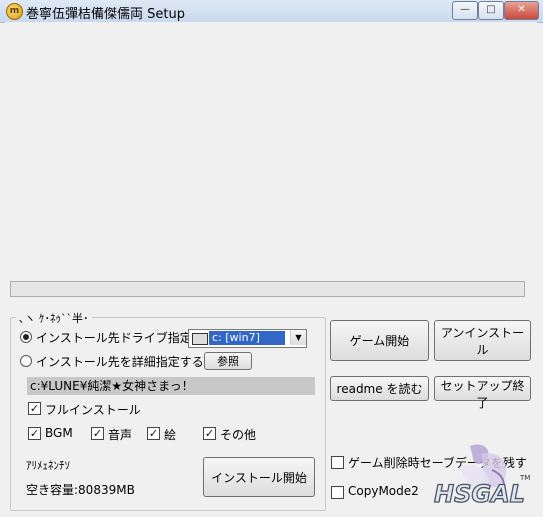 The width and height of the screenshot is (543, 517). Describe the element at coordinates (171, 386) in the screenshot. I see `install-path-field: c:¥LUNE¥純潔★女神さまっ！` at that location.